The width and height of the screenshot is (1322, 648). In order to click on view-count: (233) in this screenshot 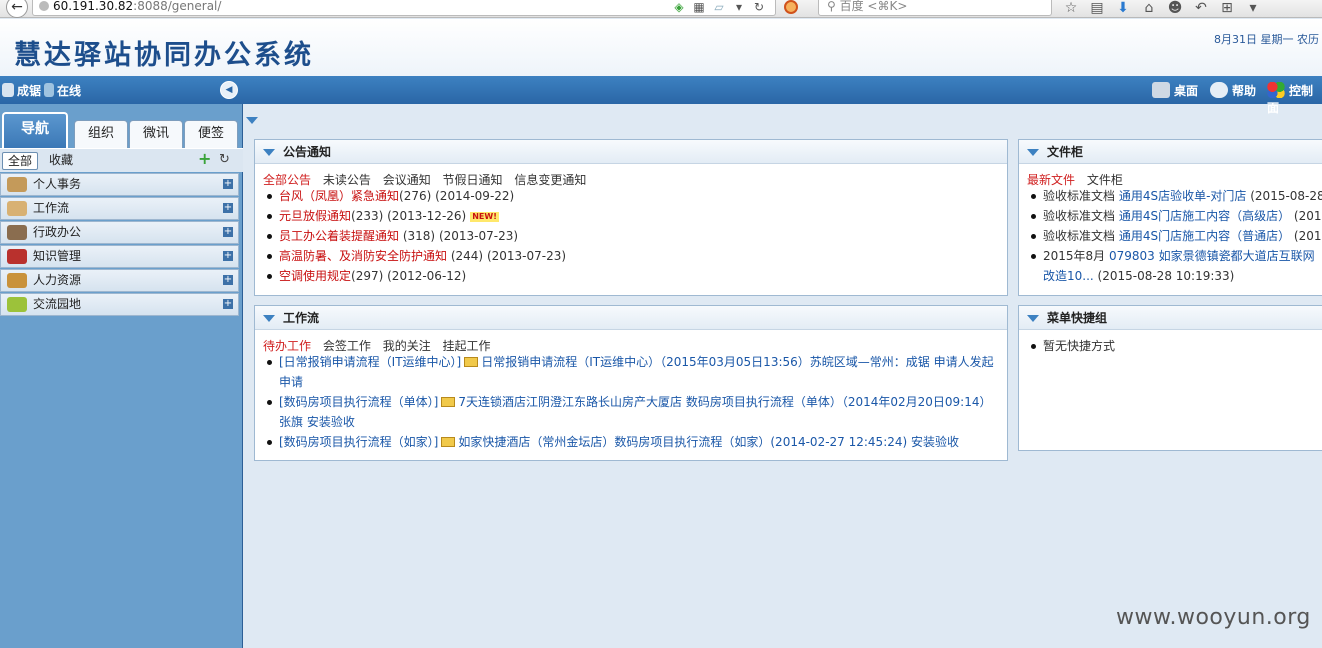, I will do `click(367, 216)`.